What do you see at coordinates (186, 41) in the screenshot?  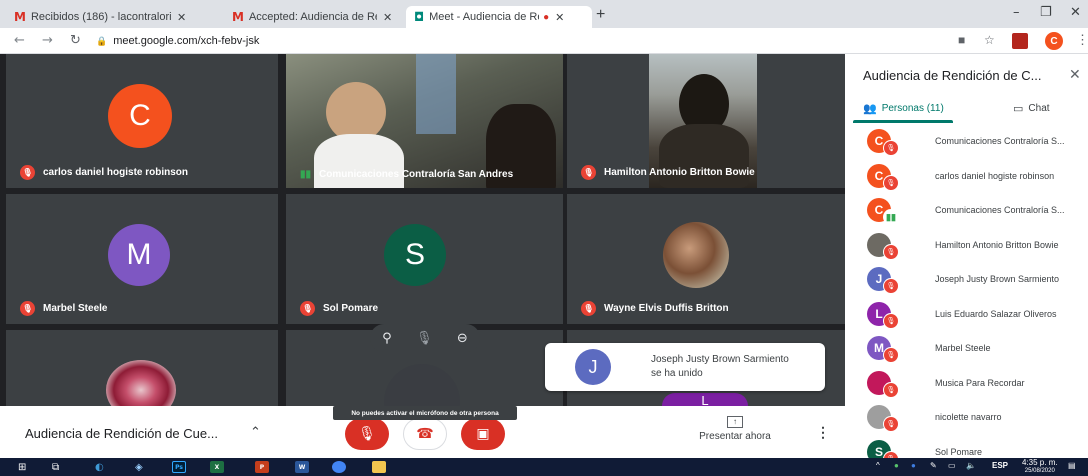 I see `url-text: meet.google.com/xch-febv-jsk` at bounding box center [186, 41].